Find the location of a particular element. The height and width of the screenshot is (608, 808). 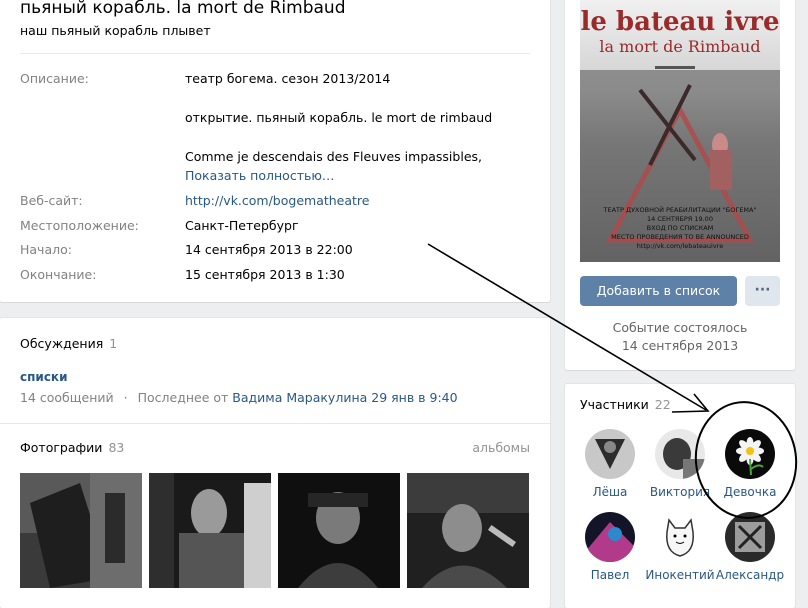

members-title: Участники is located at coordinates (614, 404).